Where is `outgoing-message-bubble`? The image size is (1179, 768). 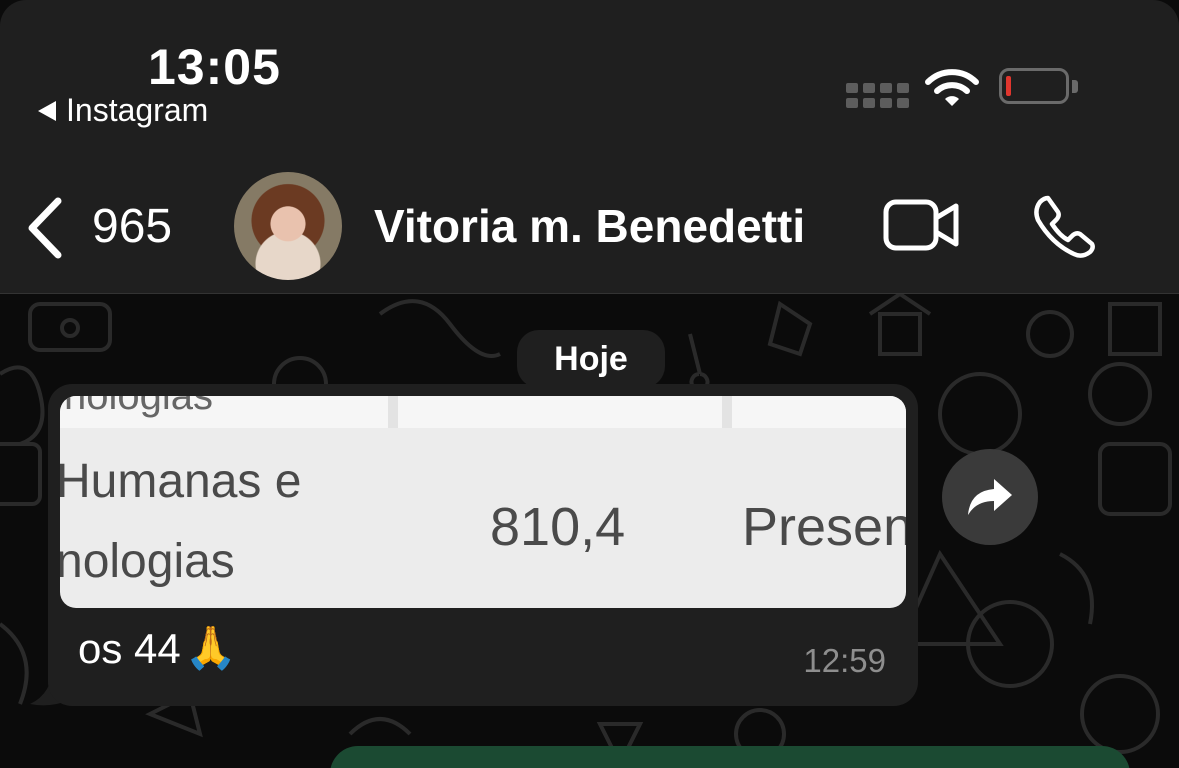 outgoing-message-bubble is located at coordinates (730, 757).